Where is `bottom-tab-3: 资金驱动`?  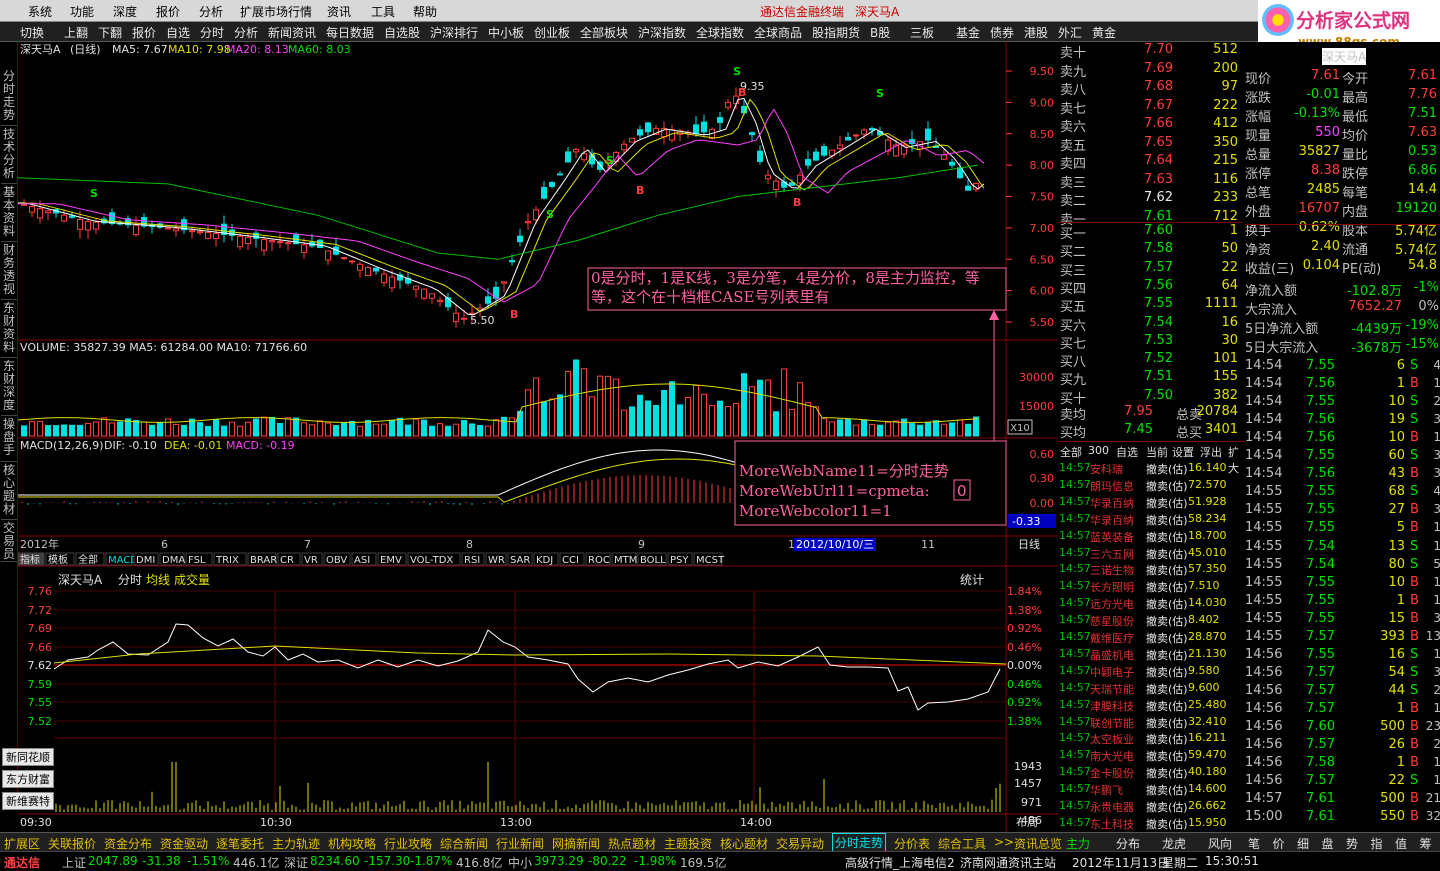 bottom-tab-3: 资金驱动 is located at coordinates (184, 843).